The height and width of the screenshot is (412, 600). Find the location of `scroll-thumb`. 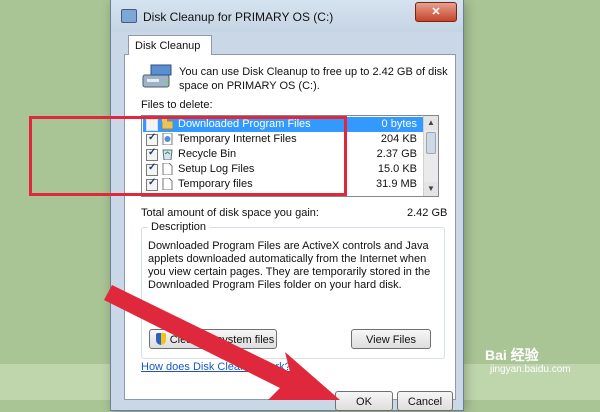

scroll-thumb is located at coordinates (431, 143).